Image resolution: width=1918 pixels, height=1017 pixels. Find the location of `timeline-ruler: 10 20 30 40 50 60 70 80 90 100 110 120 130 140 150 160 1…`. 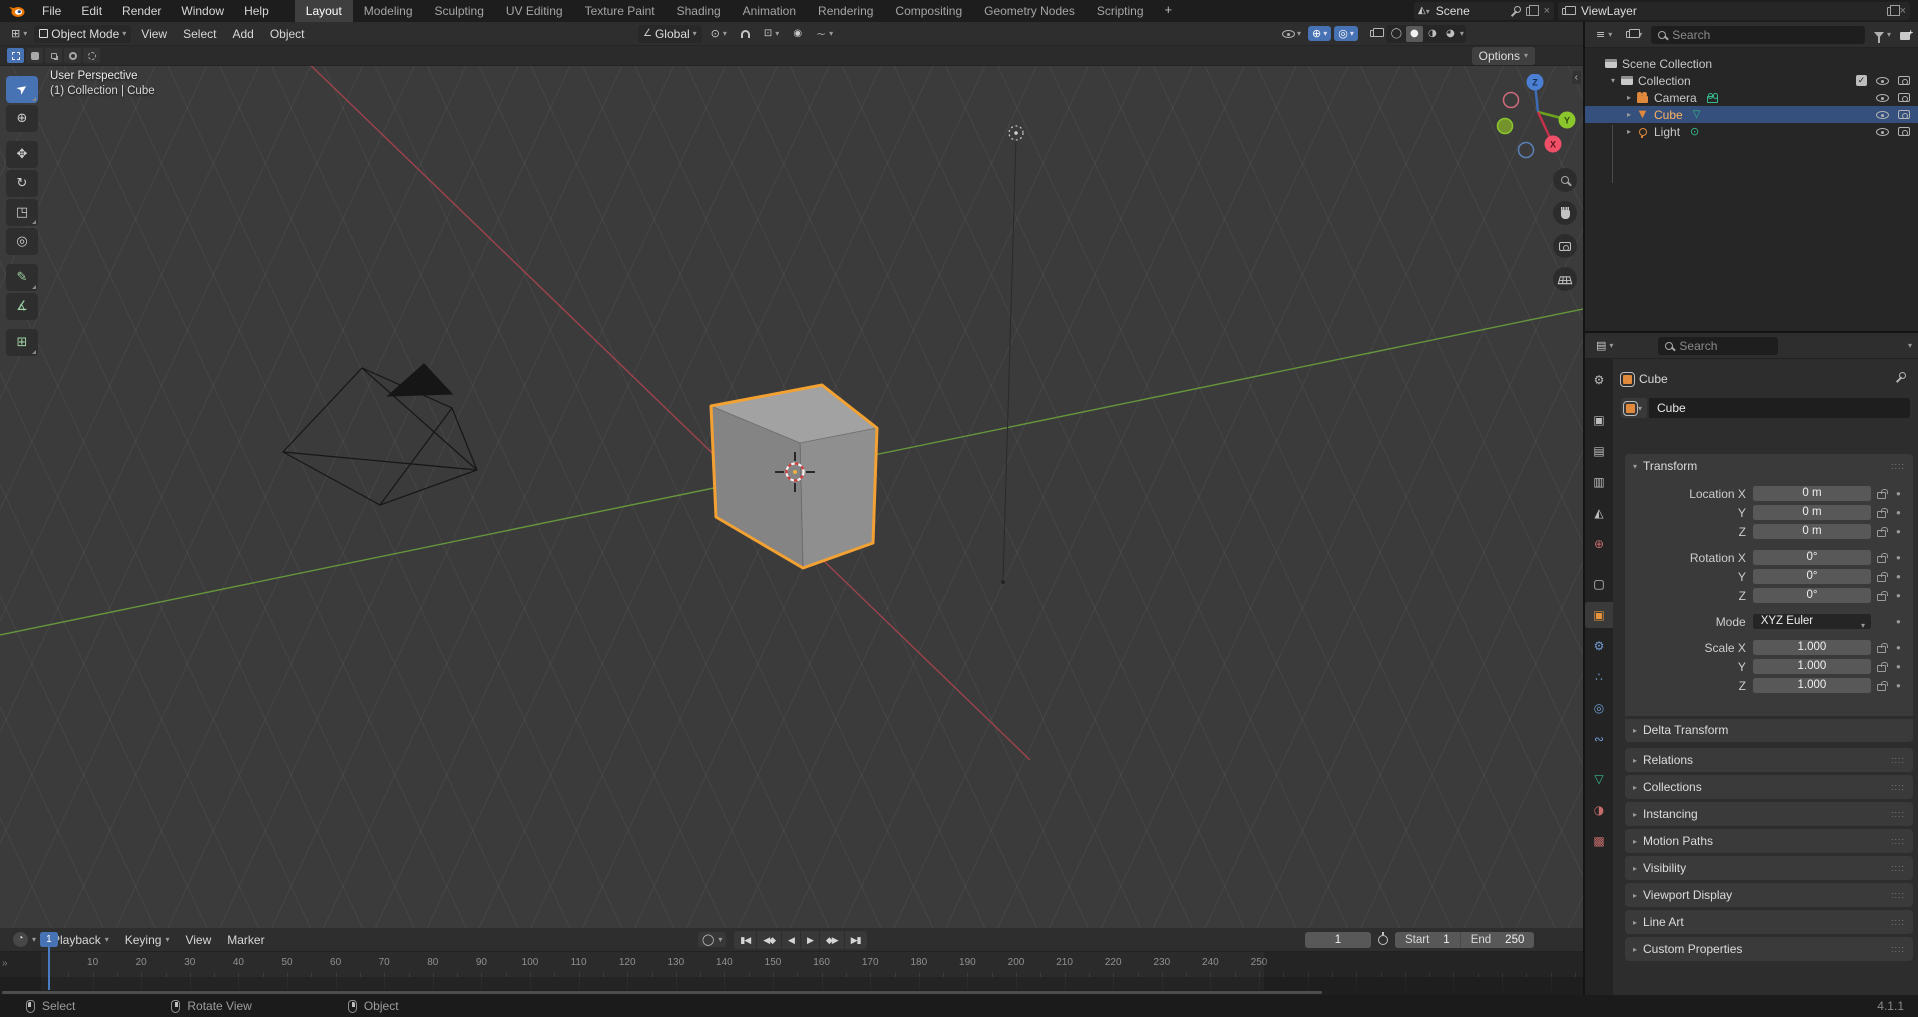

timeline-ruler: 10 20 30 40 50 60 70 80 90 100 110 120 130 140 150 160 1… is located at coordinates (791, 964).